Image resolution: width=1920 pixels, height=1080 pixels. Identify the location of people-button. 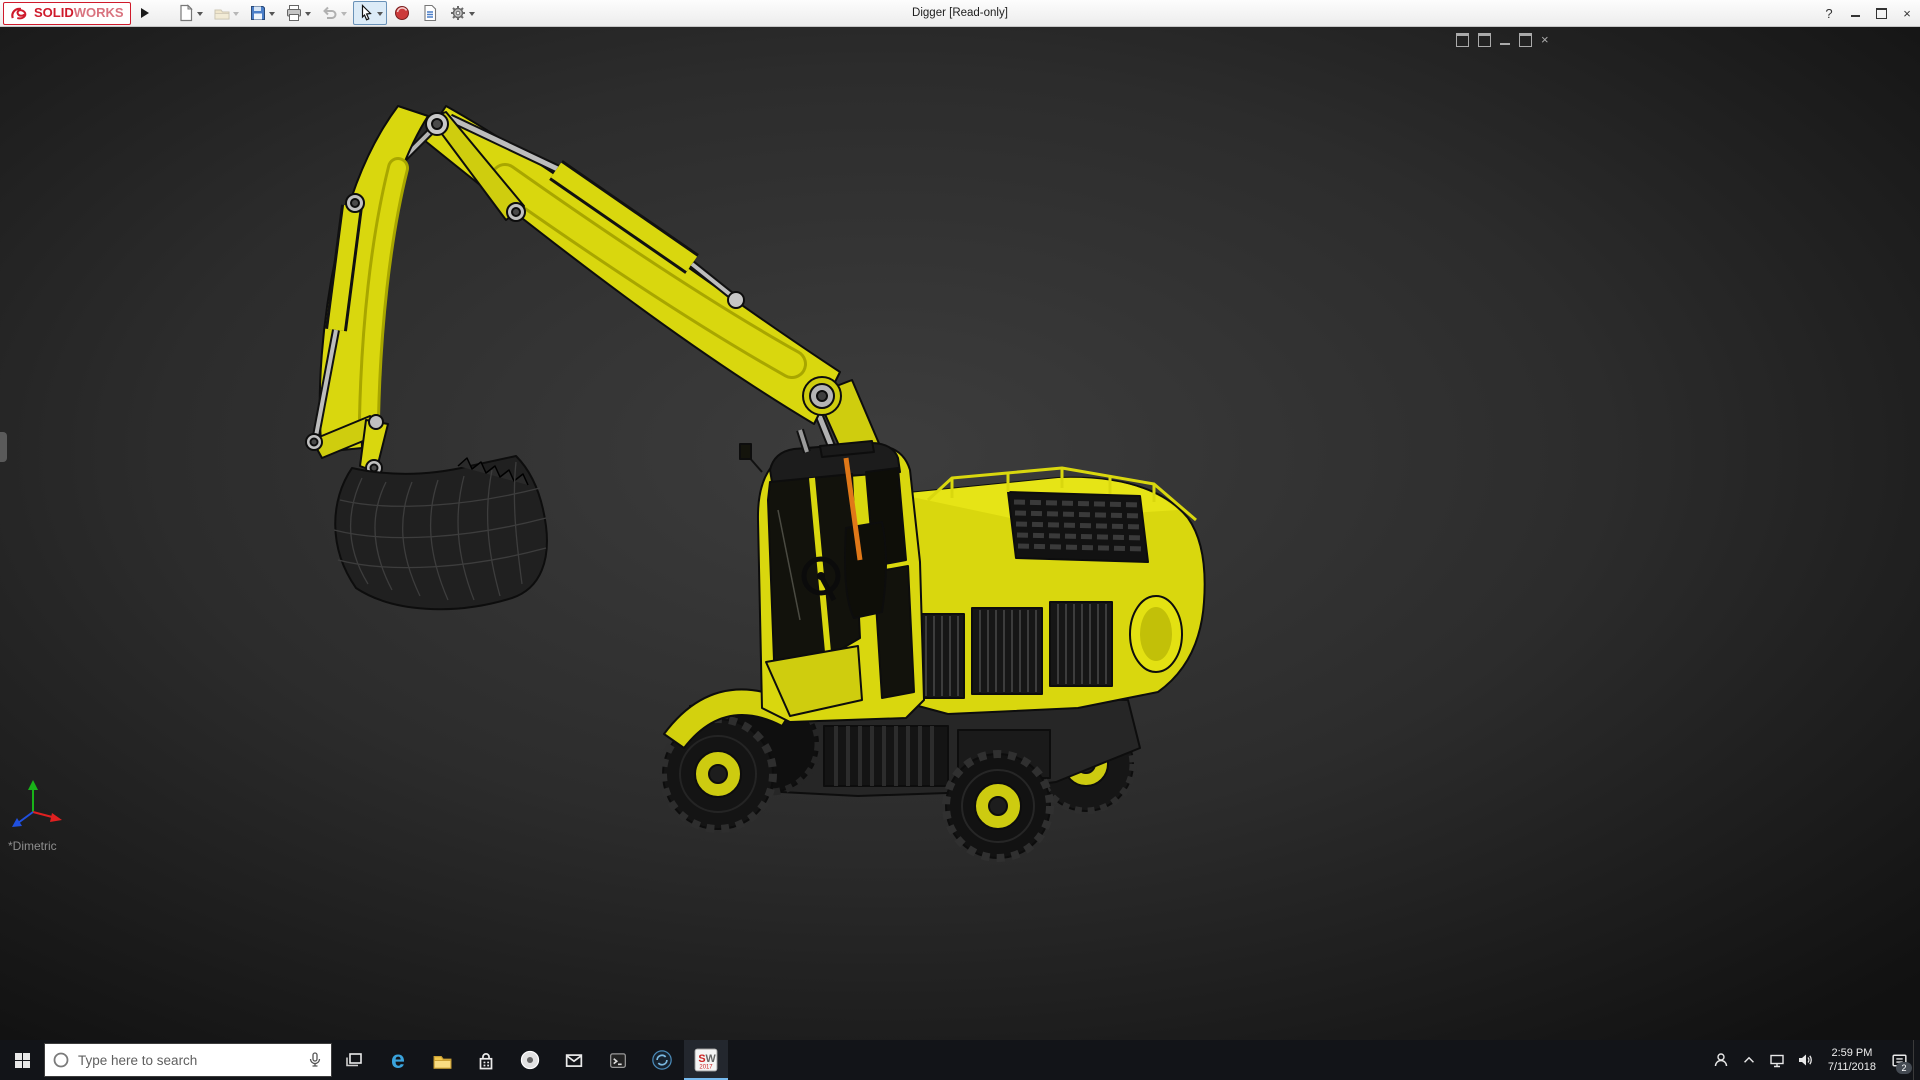
(1721, 1060).